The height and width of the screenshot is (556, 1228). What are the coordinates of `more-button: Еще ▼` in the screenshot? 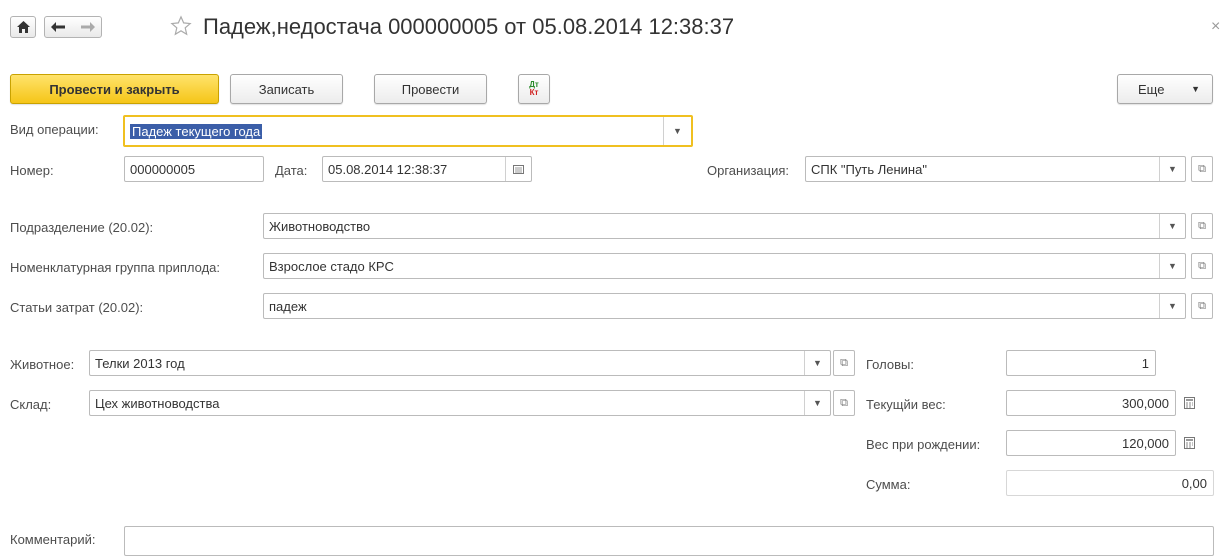 It's located at (1165, 89).